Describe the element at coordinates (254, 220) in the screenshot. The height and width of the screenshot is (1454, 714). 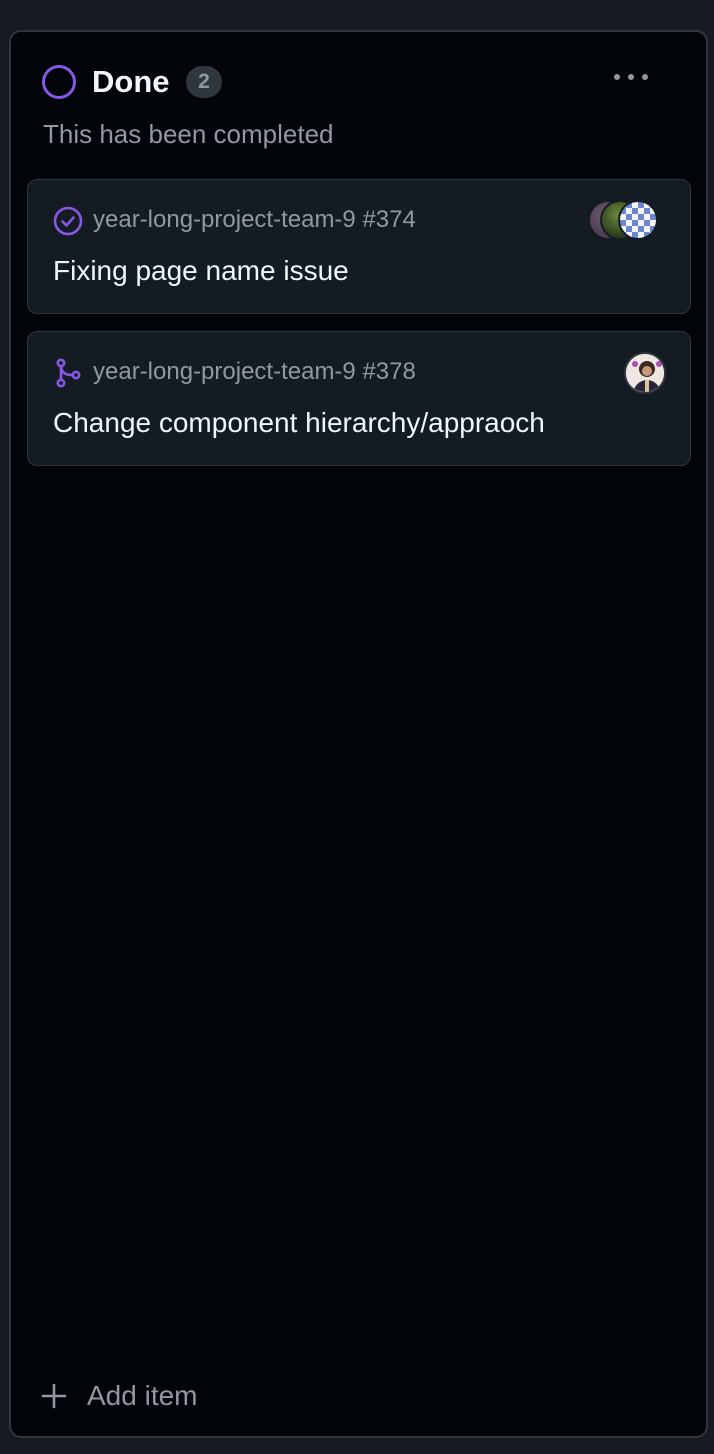
I see `card-repo-reference: year-long-project-team-9 #374` at that location.